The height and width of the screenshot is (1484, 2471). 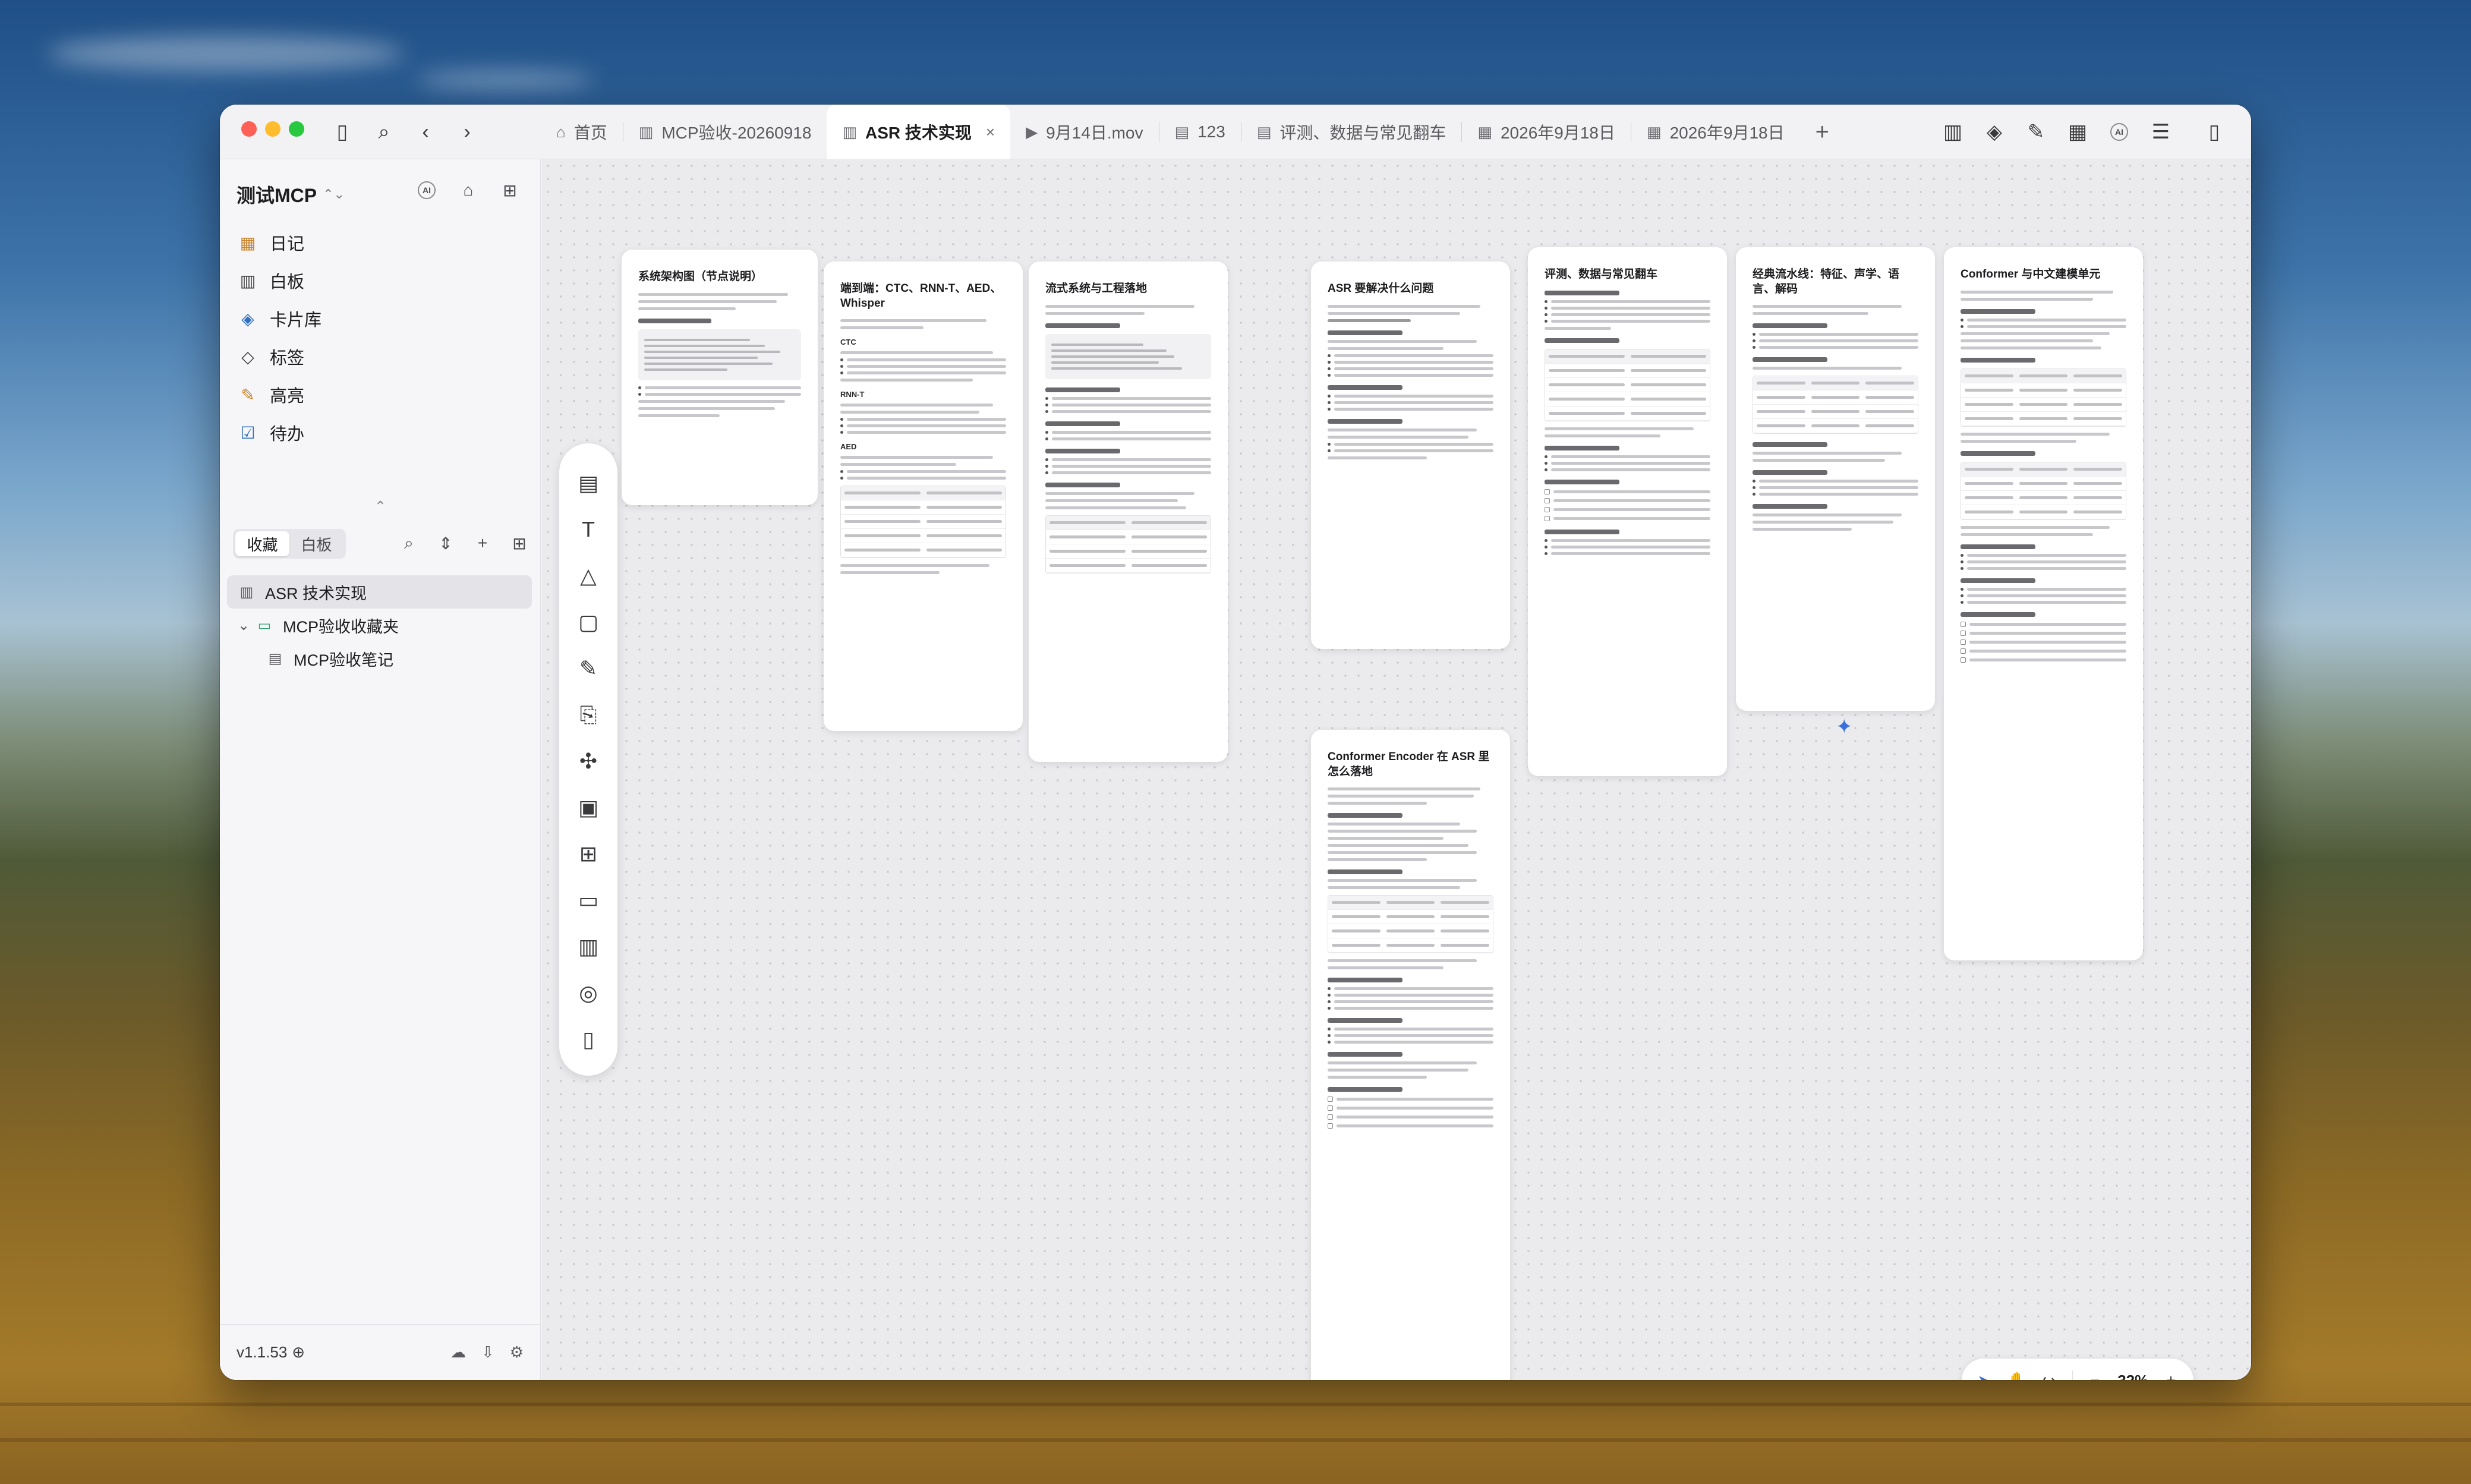 I want to click on sidebar-tools: ⌕ ⇕ + ⊞, so click(x=464, y=543).